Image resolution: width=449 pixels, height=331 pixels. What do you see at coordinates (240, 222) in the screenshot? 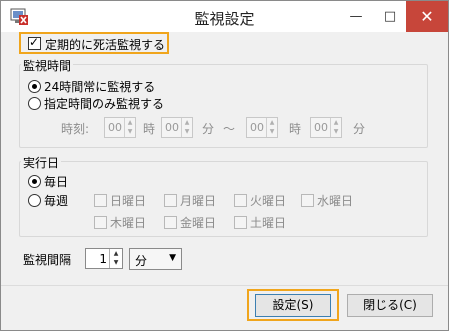
I see `weekday-checkbox-sat` at bounding box center [240, 222].